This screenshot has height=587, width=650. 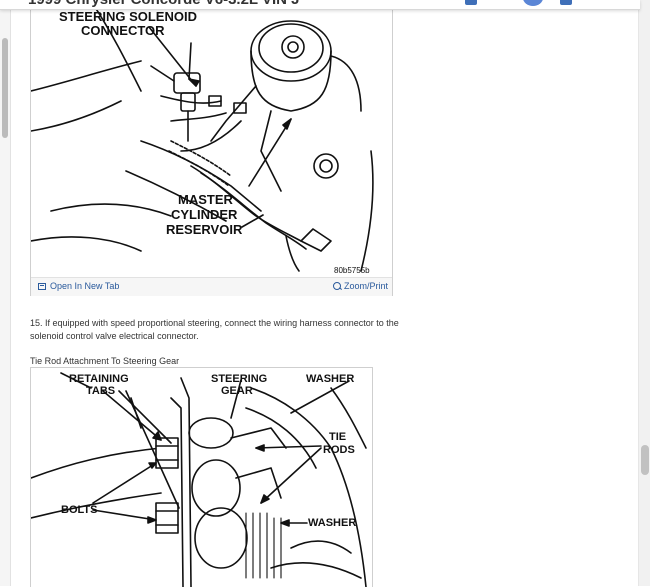 I want to click on open-in-new-tab-icon, so click(x=42, y=286).